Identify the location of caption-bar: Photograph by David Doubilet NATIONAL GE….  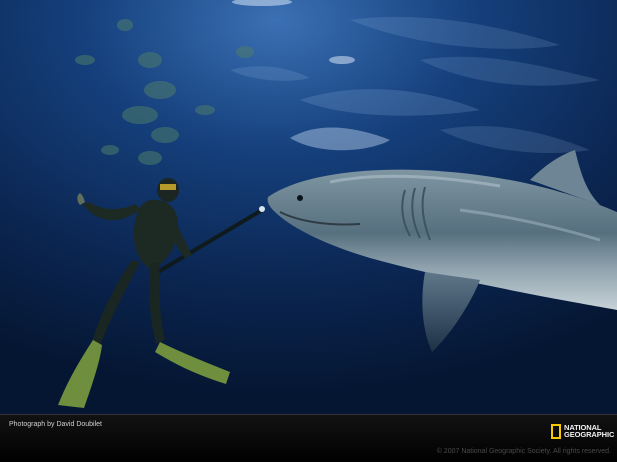
(308, 438).